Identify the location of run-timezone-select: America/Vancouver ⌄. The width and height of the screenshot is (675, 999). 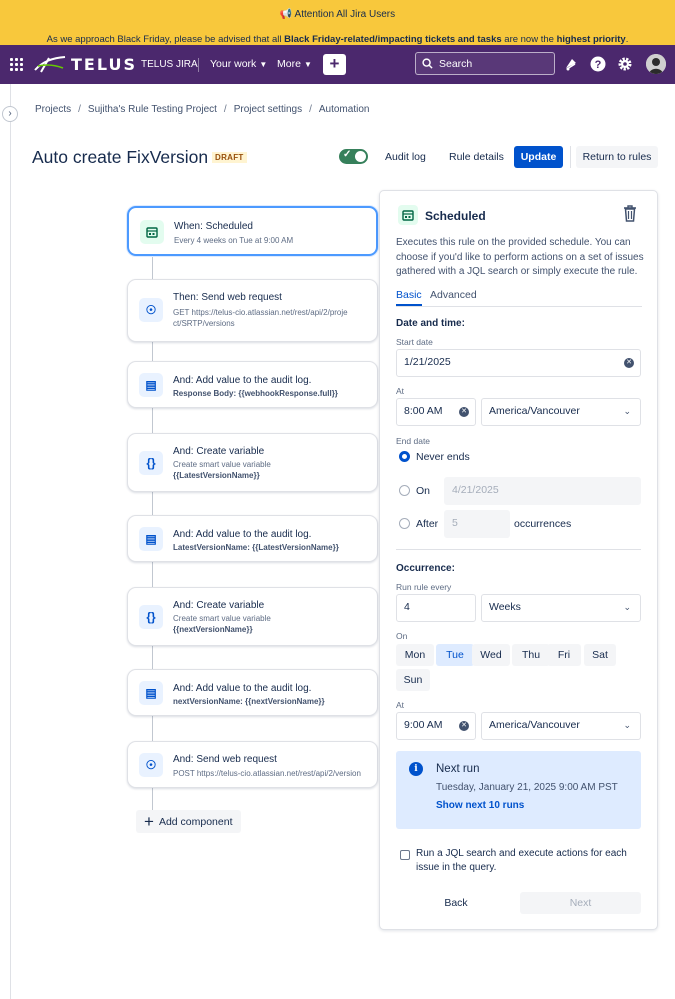
(561, 726).